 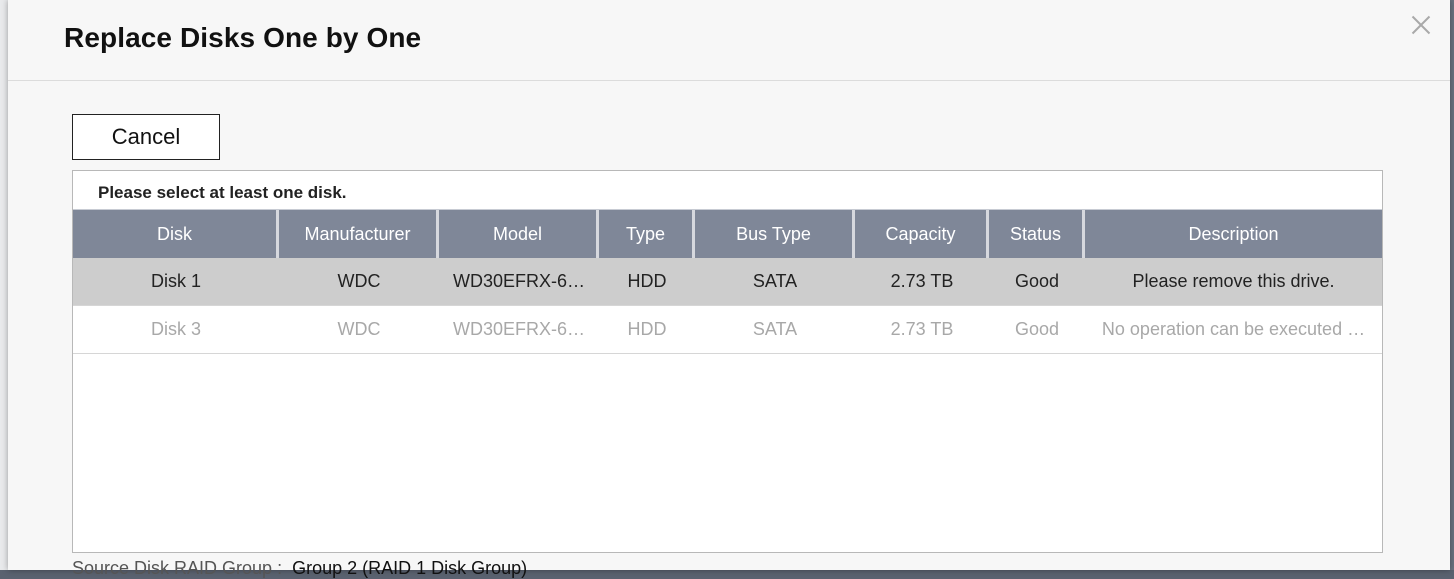 I want to click on source-raid-group-label: Source Disk RAID Group :, so click(x=177, y=568).